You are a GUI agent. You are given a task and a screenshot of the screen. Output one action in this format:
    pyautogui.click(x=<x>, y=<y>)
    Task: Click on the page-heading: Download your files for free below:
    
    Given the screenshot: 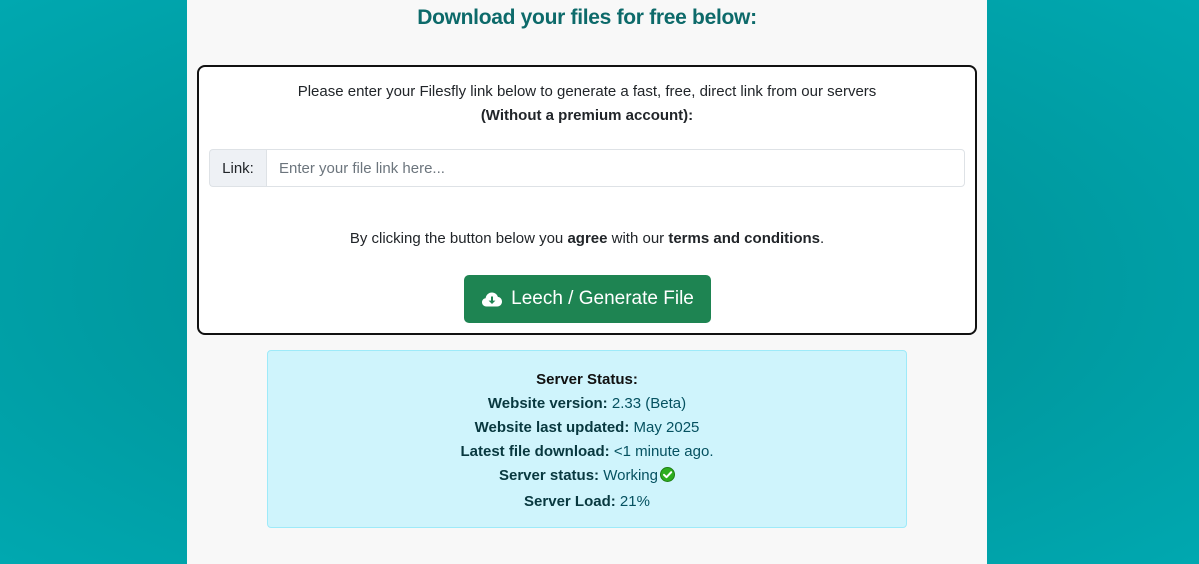 What is the action you would take?
    pyautogui.click(x=587, y=17)
    